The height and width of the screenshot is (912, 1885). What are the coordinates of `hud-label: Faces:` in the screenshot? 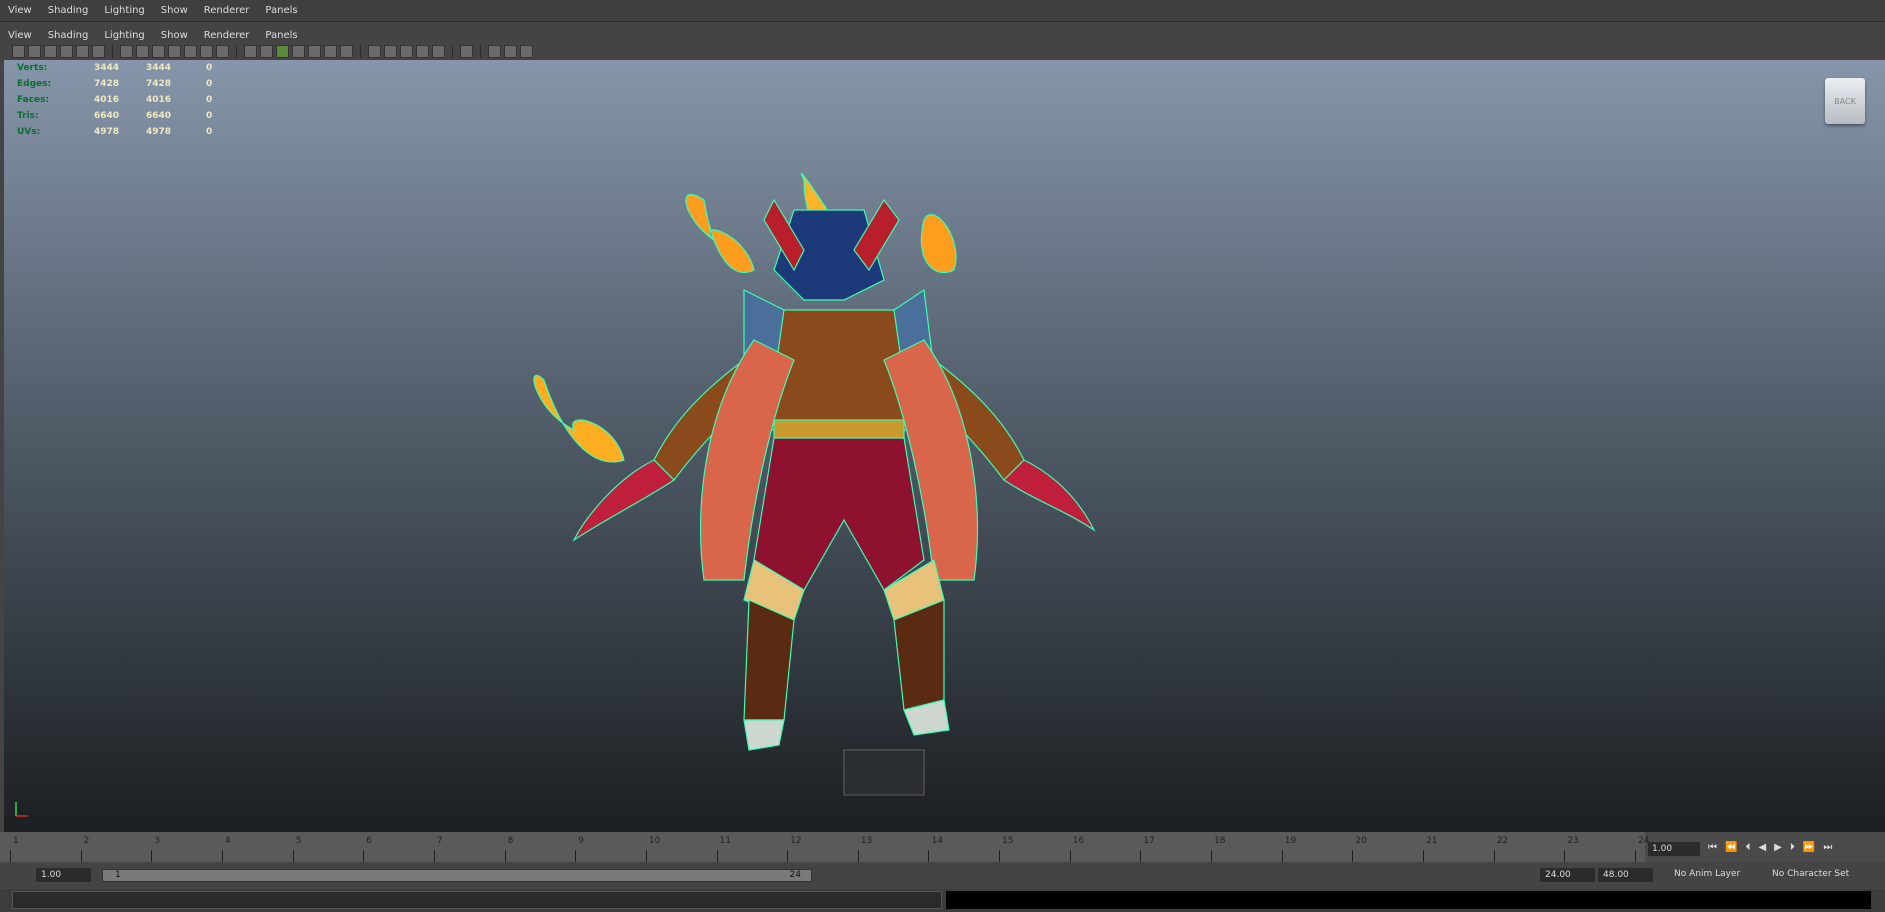 It's located at (33, 100).